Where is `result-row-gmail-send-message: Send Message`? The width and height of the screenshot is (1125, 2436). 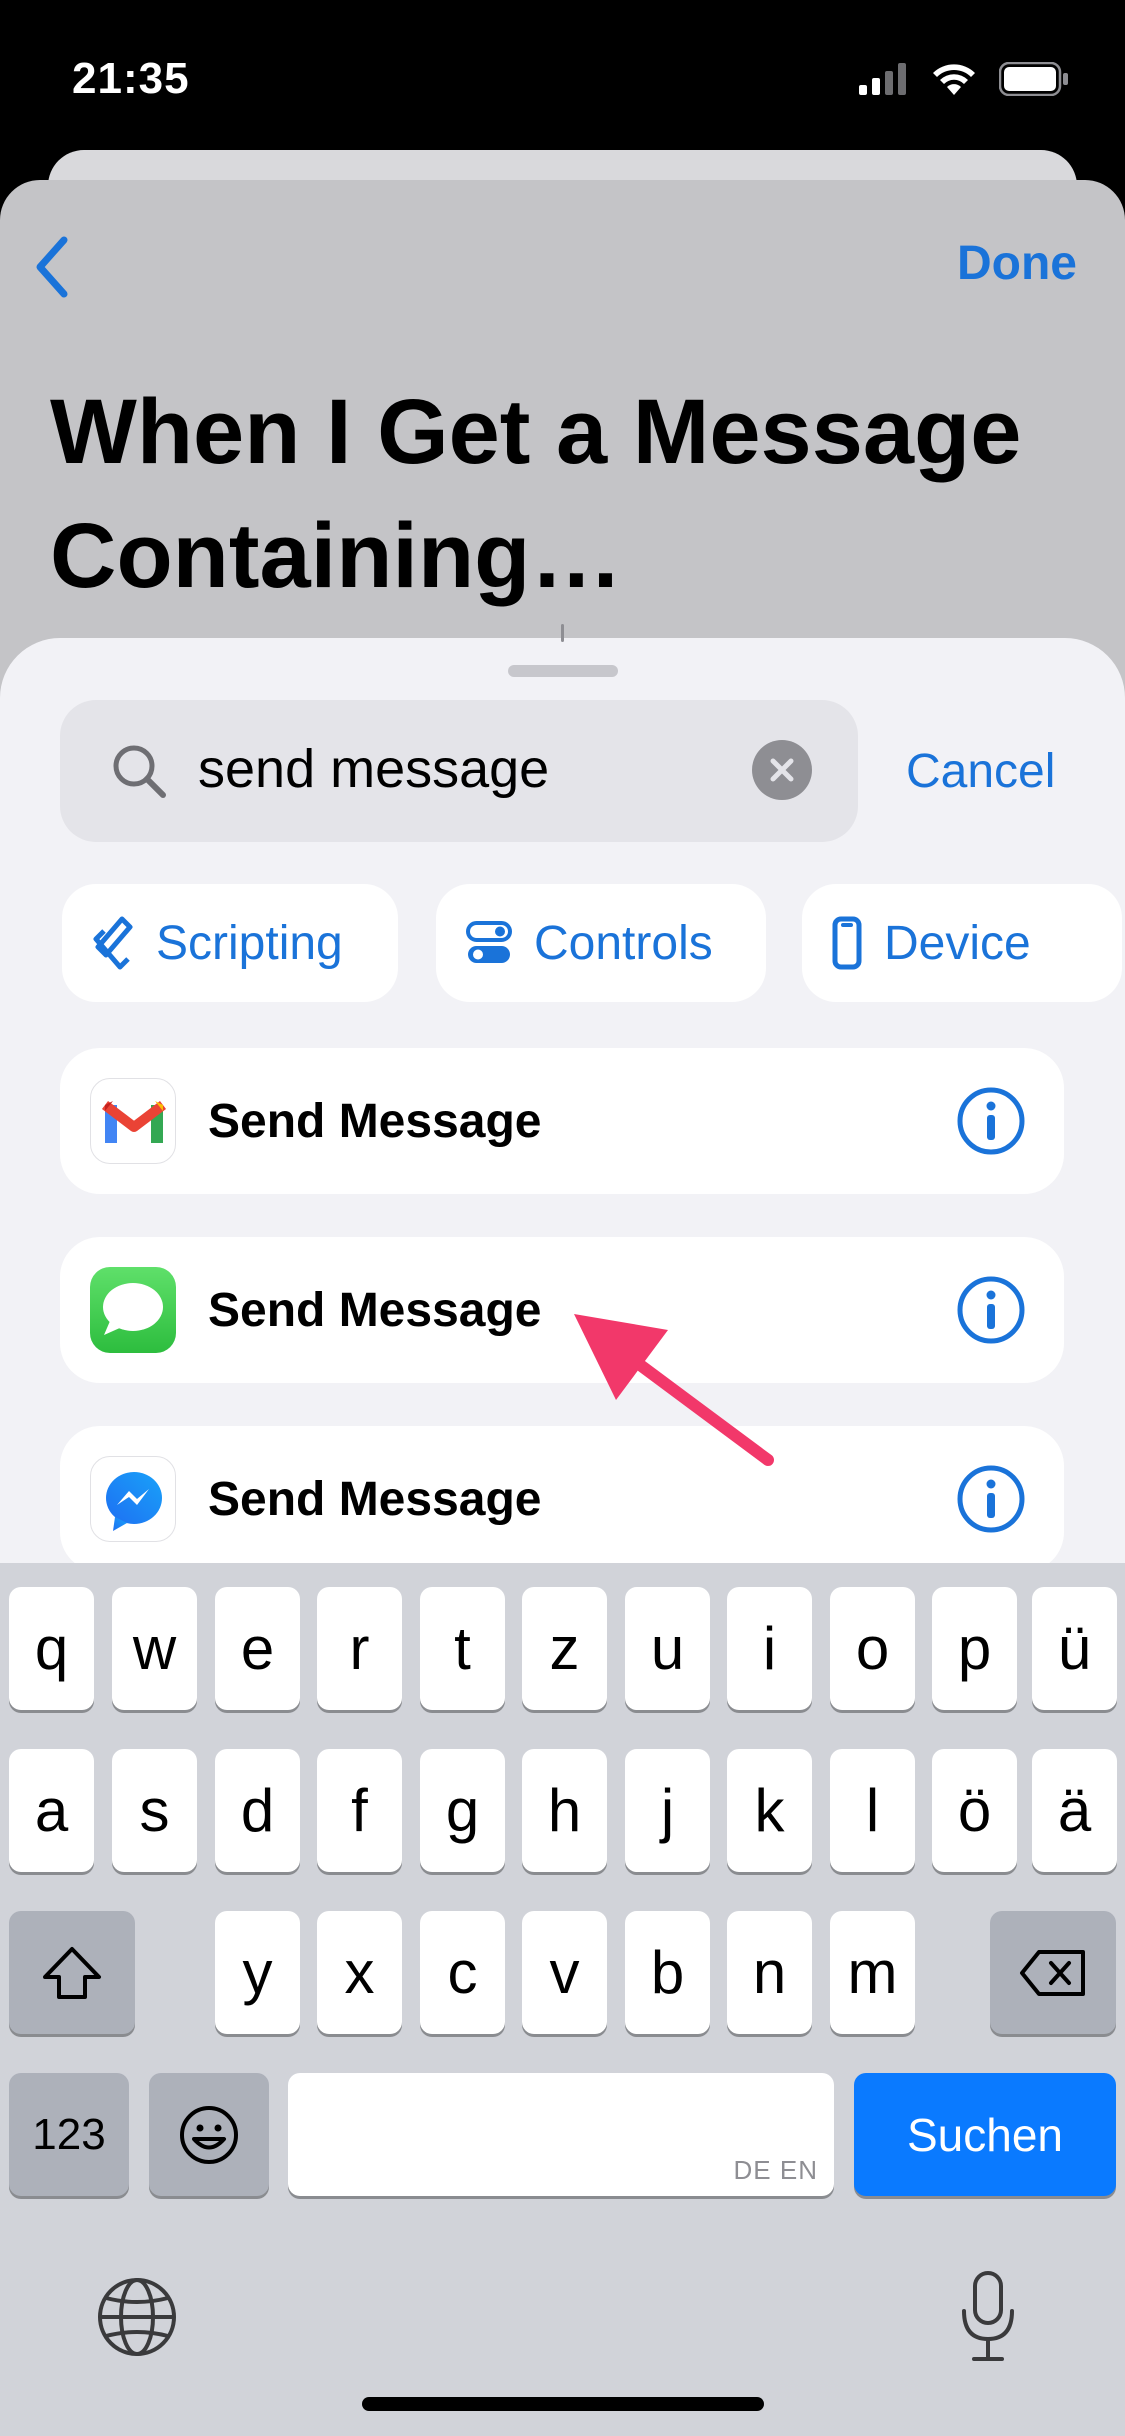
result-row-gmail-send-message: Send Message is located at coordinates (562, 1121).